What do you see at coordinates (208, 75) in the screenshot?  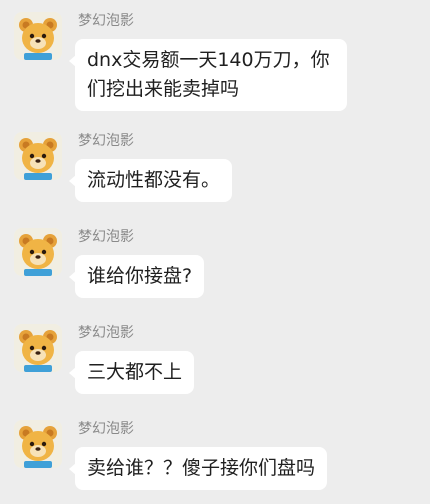 I see `message-bubble: dnx交易额一天140万刀，你们挖出来能卖掉吗` at bounding box center [208, 75].